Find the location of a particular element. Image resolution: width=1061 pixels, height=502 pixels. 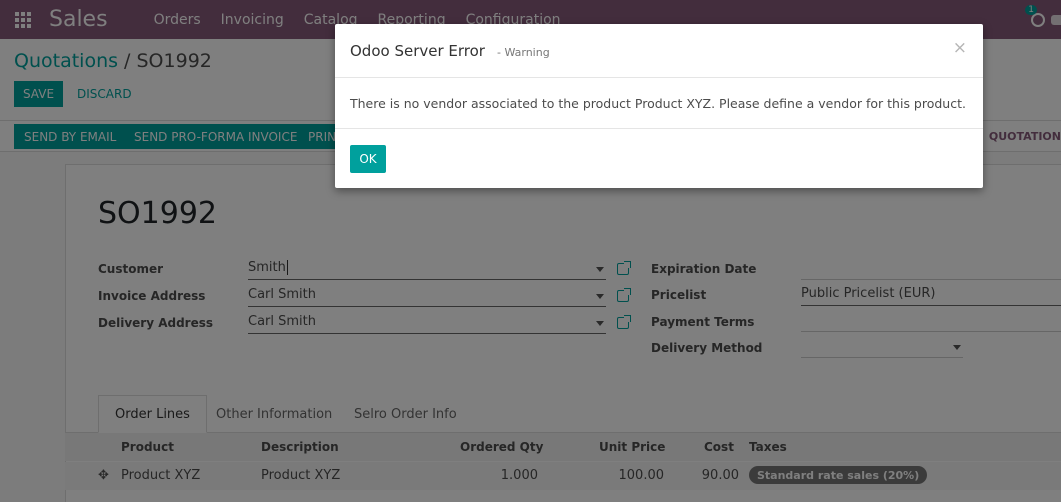

ok-button: OK is located at coordinates (368, 159).